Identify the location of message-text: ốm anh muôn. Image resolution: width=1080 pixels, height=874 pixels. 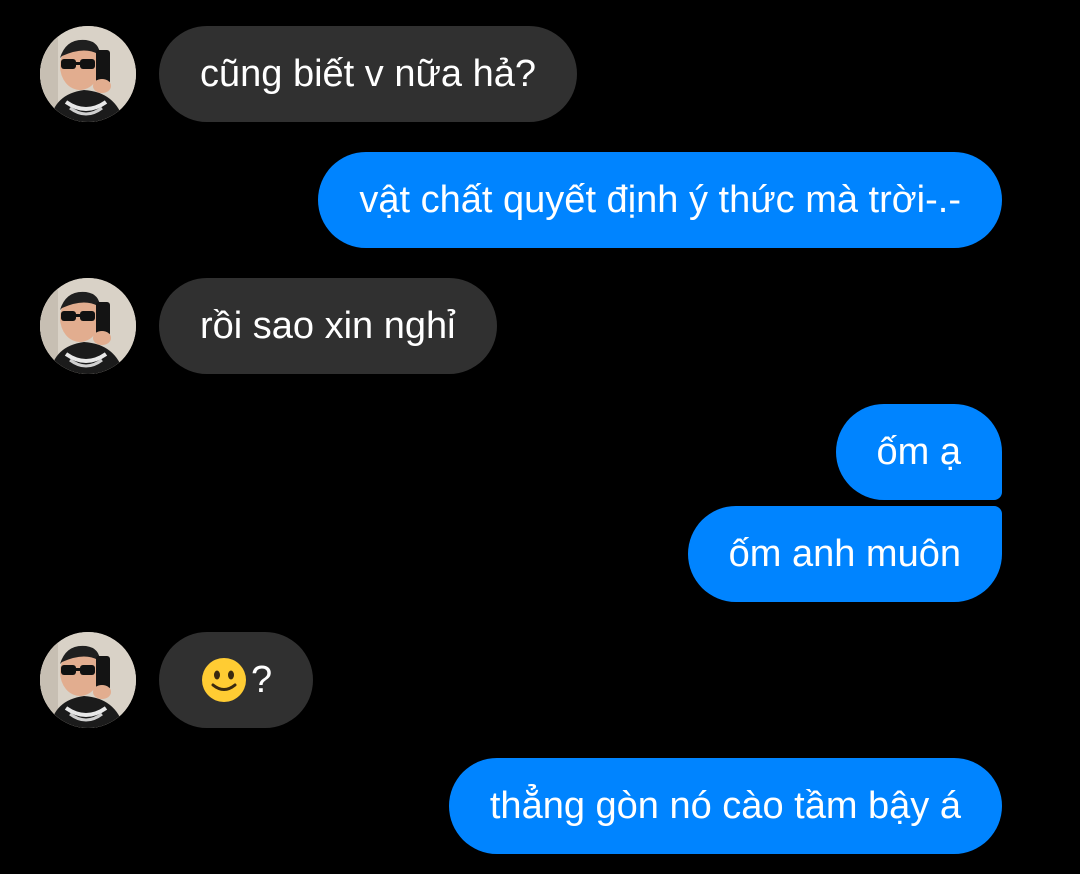
(844, 554).